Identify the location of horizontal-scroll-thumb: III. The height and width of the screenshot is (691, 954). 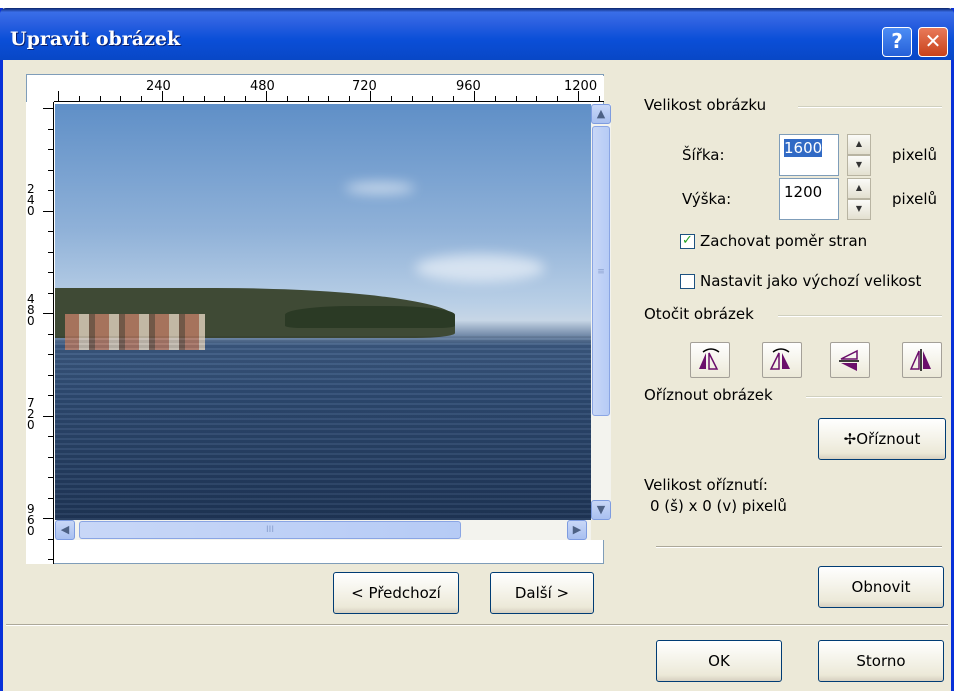
(270, 530).